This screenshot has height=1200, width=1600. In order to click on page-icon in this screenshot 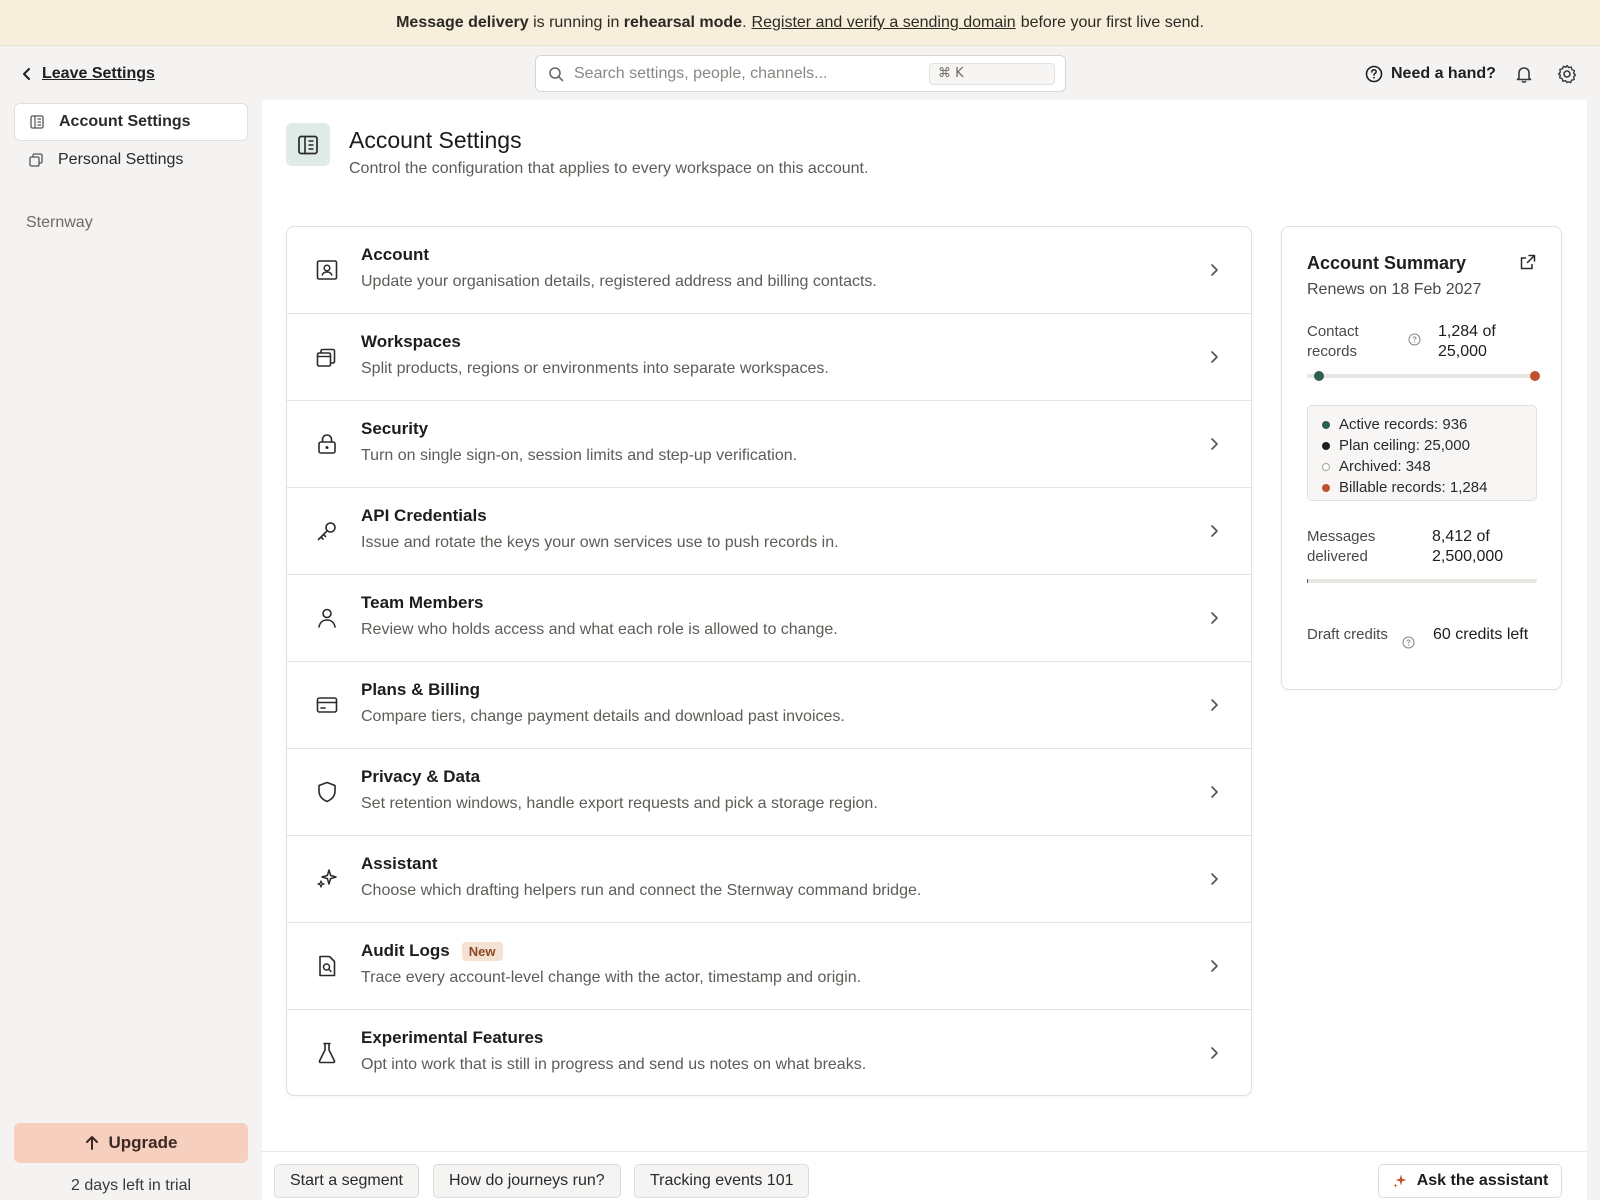, I will do `click(308, 144)`.